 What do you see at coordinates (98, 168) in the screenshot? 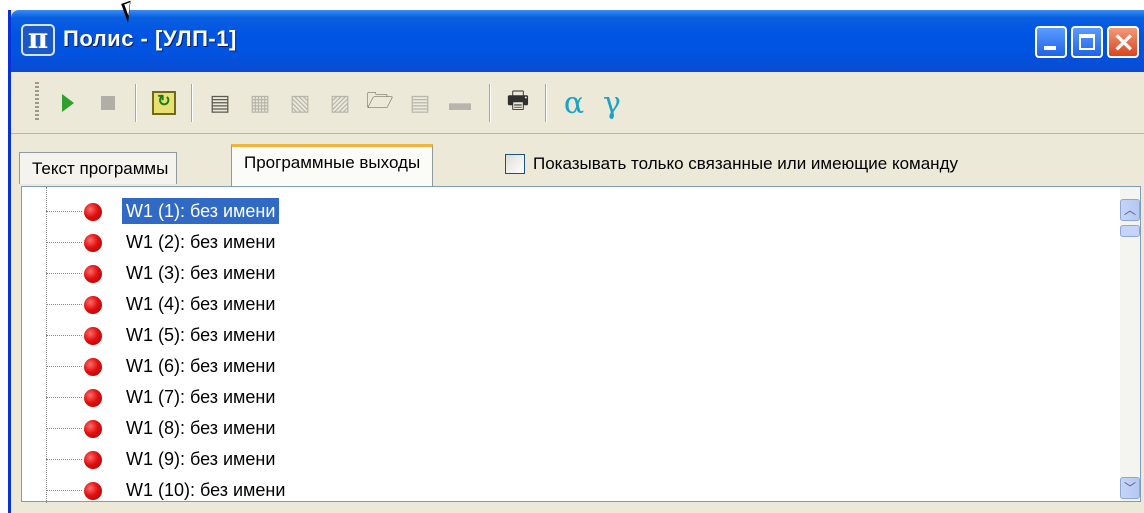
I see `tab-program-text: Текст программы` at bounding box center [98, 168].